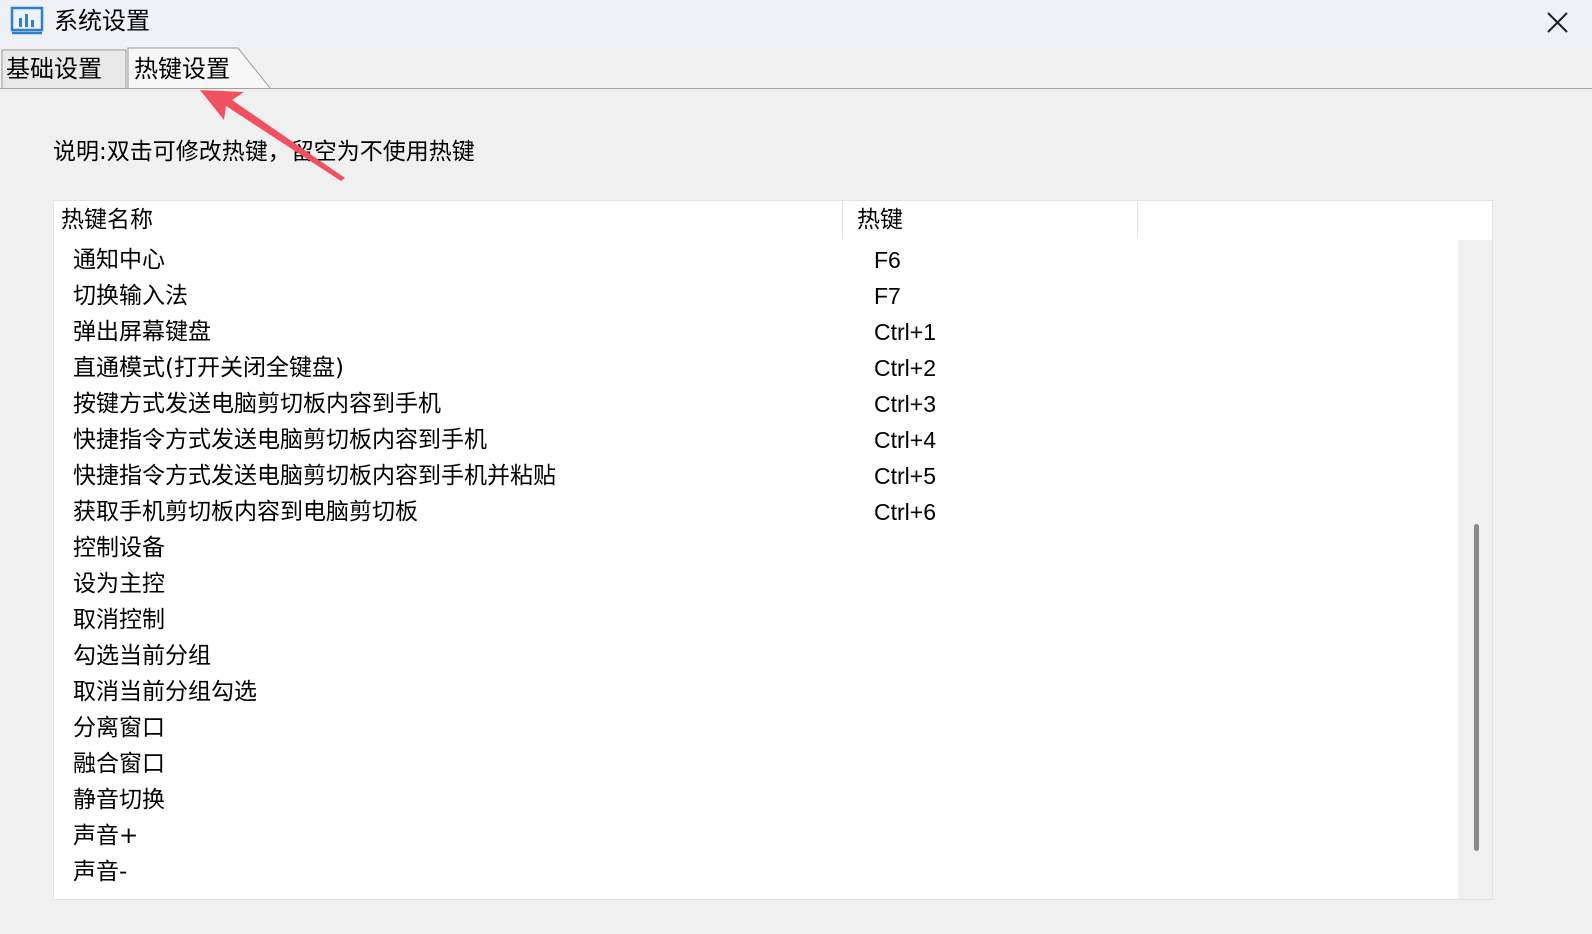  What do you see at coordinates (208, 368) in the screenshot?
I see `hotkey-name: 直通模式(打开关闭全键盘)` at bounding box center [208, 368].